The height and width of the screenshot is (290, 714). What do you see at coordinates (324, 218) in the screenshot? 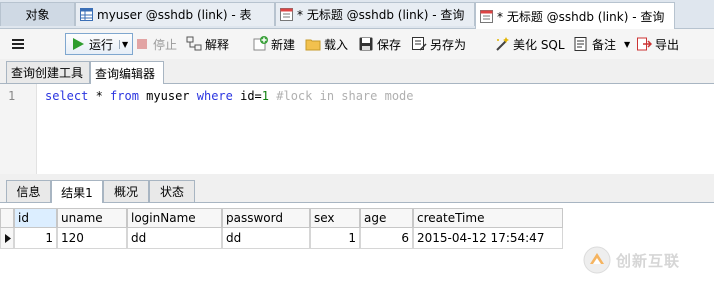
I see `column-header-label: sex` at bounding box center [324, 218].